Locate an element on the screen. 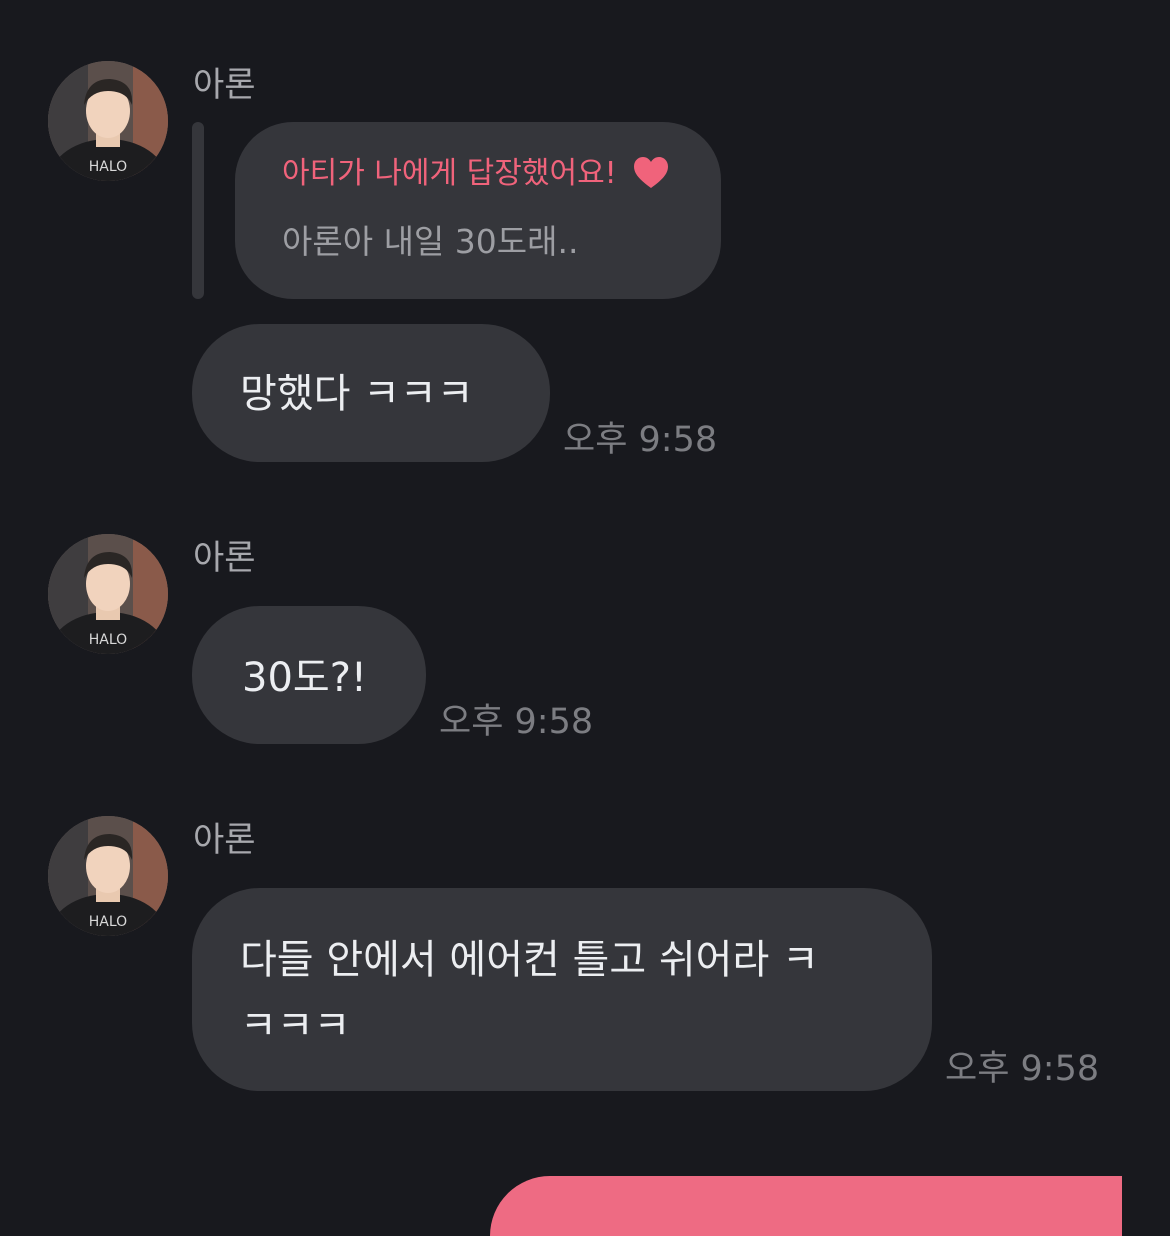  reply-quote: 아론아 내일 30도래.. is located at coordinates (430, 241).